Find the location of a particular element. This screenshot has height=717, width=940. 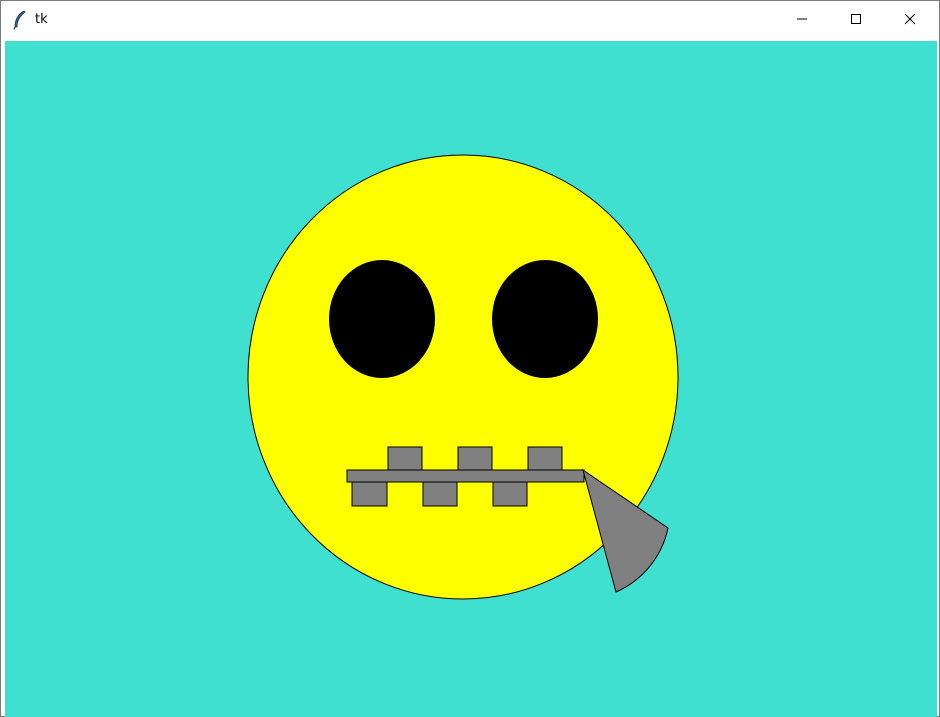

right-eye is located at coordinates (545, 319).